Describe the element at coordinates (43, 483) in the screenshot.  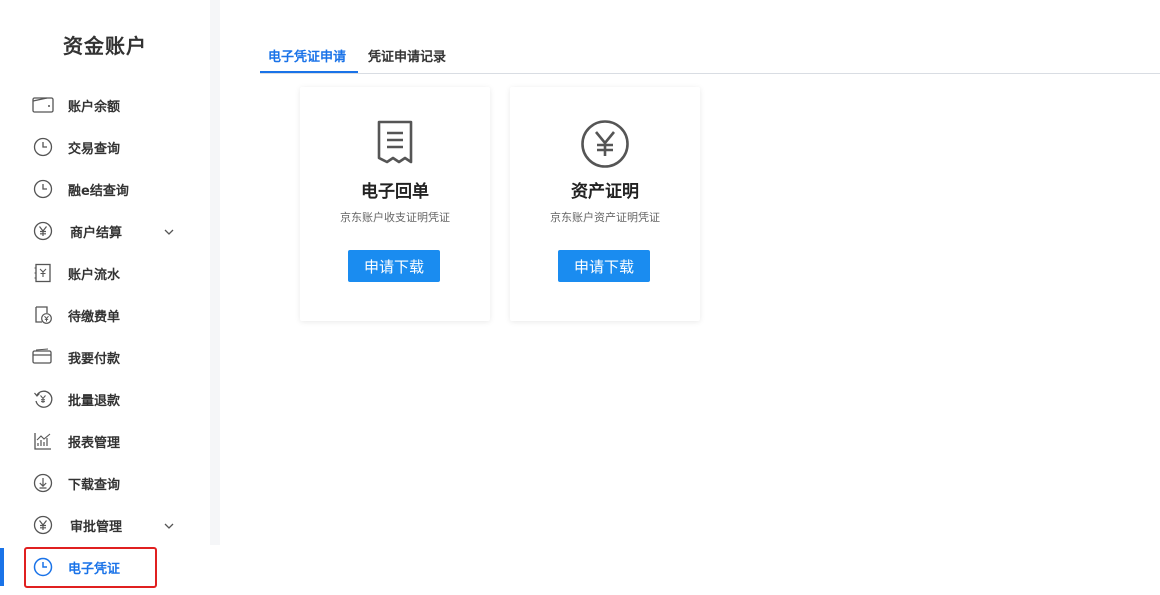
I see `download-icon` at that location.